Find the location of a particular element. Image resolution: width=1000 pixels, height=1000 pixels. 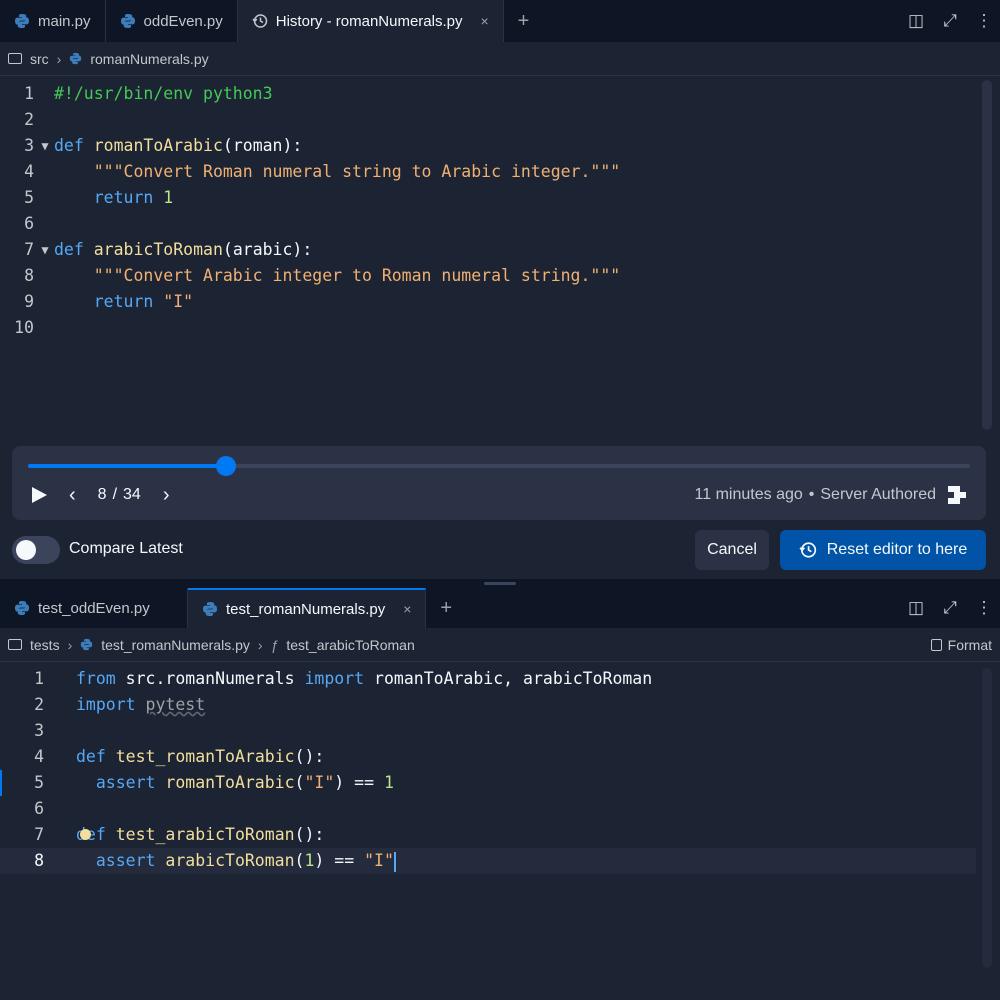

code-line: 2 is located at coordinates (500, 120).